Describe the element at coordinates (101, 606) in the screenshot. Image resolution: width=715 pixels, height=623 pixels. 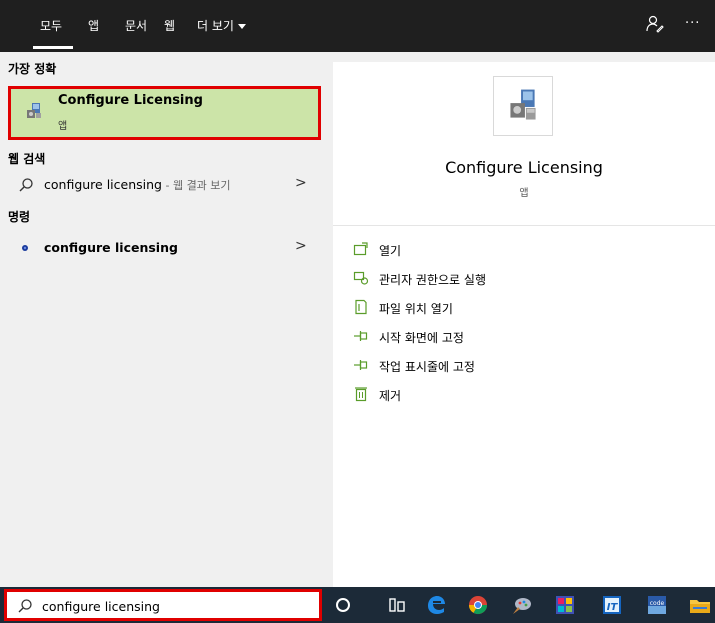
I see `search-input: configure licensing` at that location.